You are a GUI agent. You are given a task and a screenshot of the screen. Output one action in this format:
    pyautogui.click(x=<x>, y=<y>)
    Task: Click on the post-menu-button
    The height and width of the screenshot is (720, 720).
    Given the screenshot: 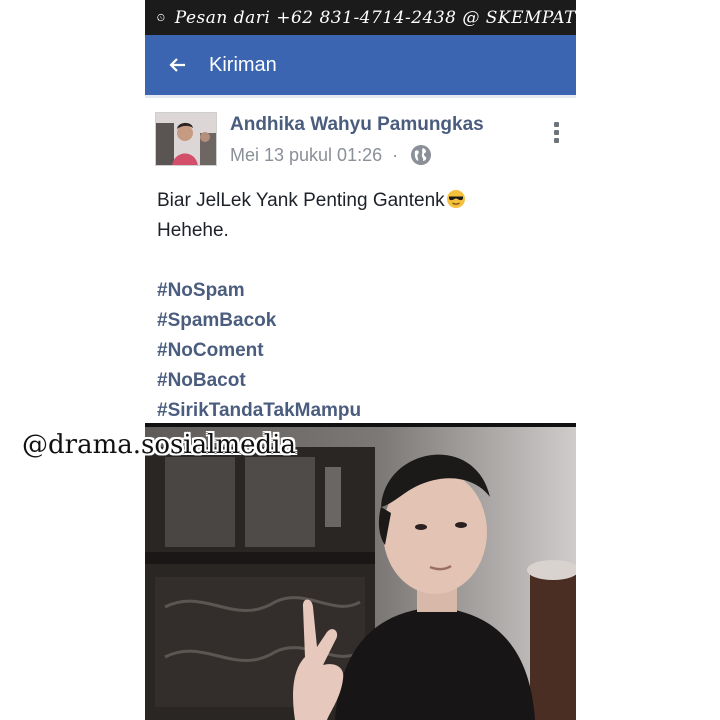 What is the action you would take?
    pyautogui.click(x=556, y=135)
    